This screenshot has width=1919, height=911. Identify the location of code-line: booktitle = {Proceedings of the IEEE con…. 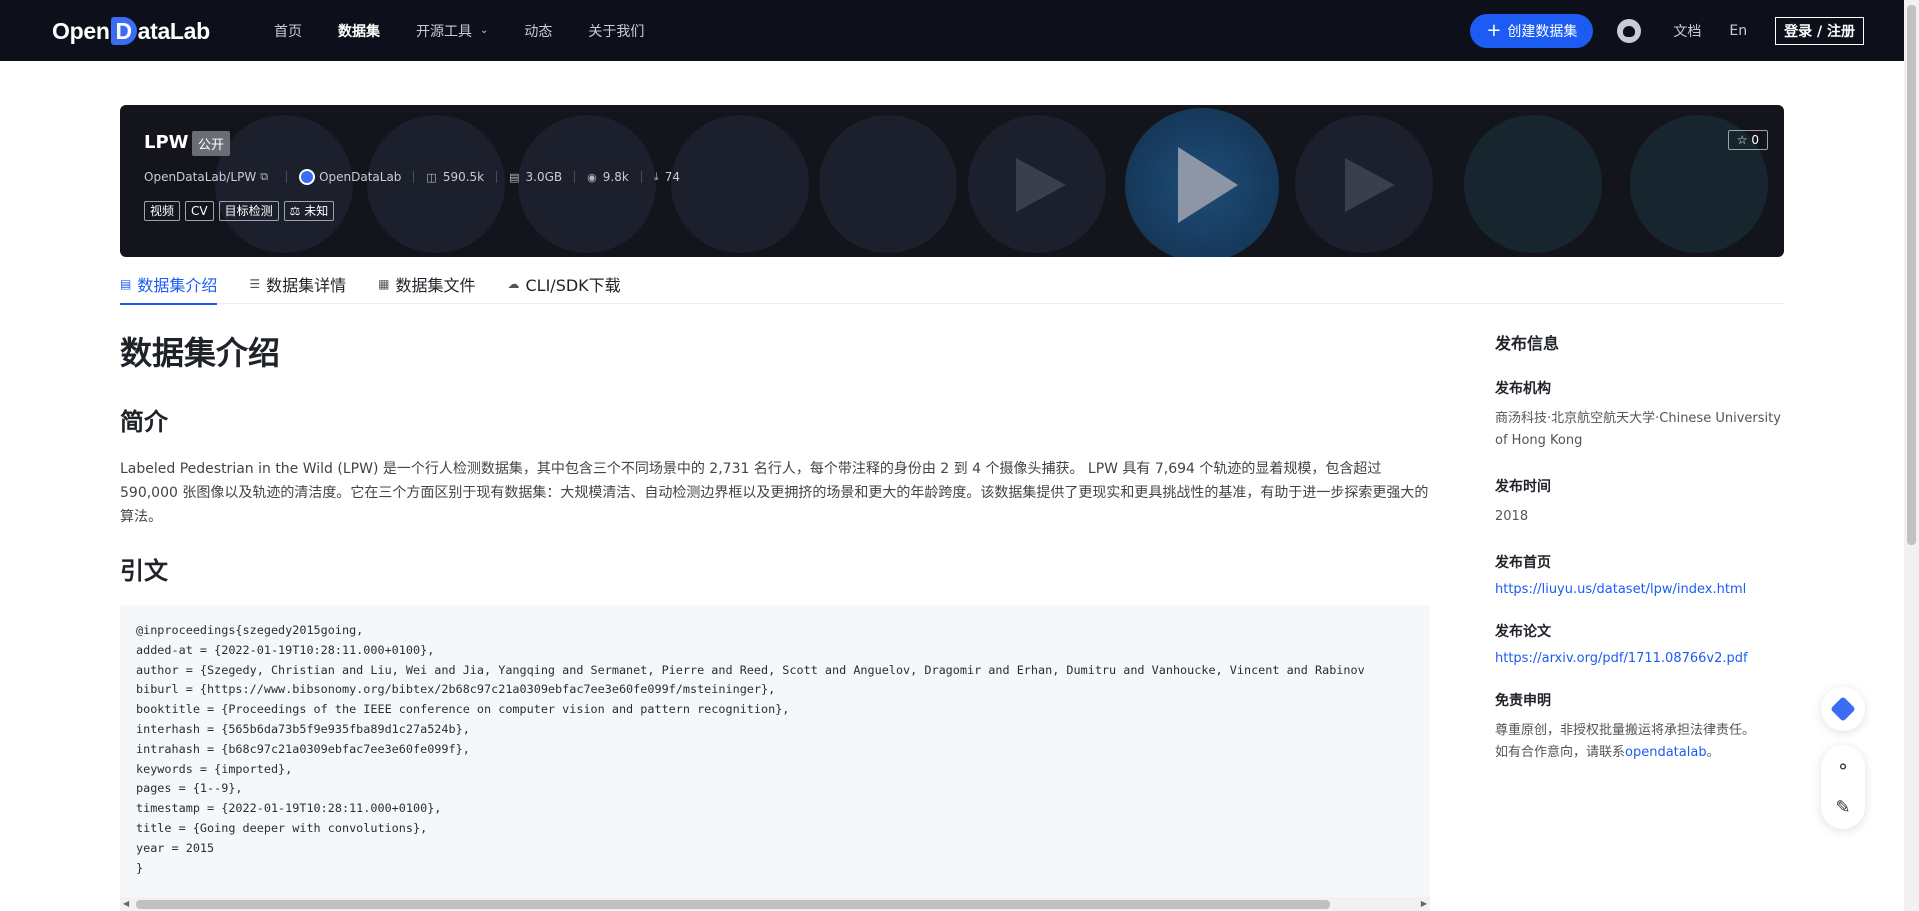
(463, 709).